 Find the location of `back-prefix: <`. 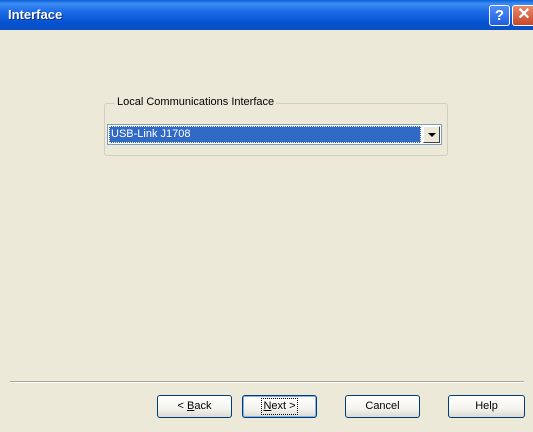

back-prefix: < is located at coordinates (182, 406).